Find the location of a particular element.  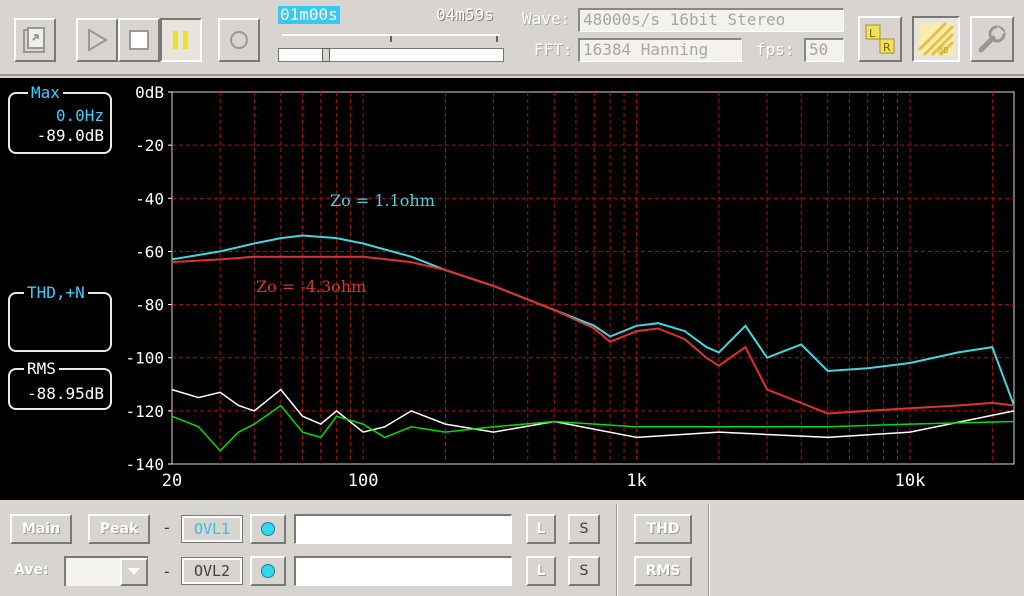

play-icon is located at coordinates (98, 40).